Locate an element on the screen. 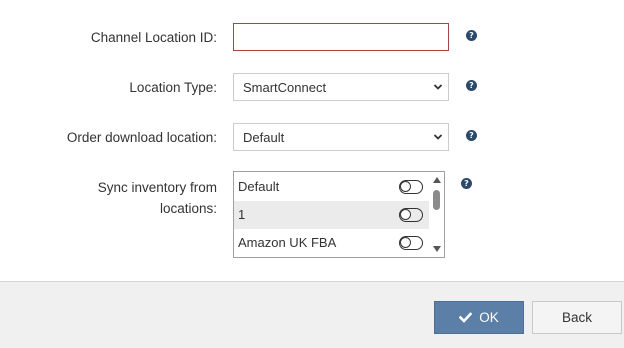 The image size is (624, 348). list-item-label: Amazon UK FBA is located at coordinates (287, 242).